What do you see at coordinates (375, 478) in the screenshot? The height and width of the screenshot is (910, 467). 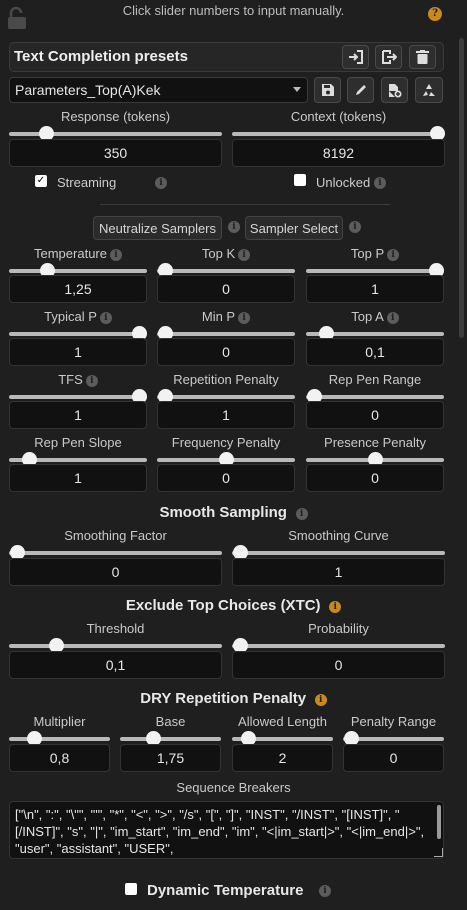 I see `presence-penalty-value: 0` at bounding box center [375, 478].